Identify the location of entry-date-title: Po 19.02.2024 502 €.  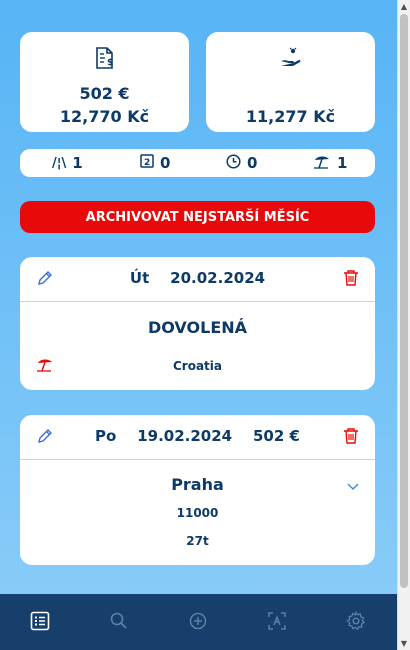
(197, 436).